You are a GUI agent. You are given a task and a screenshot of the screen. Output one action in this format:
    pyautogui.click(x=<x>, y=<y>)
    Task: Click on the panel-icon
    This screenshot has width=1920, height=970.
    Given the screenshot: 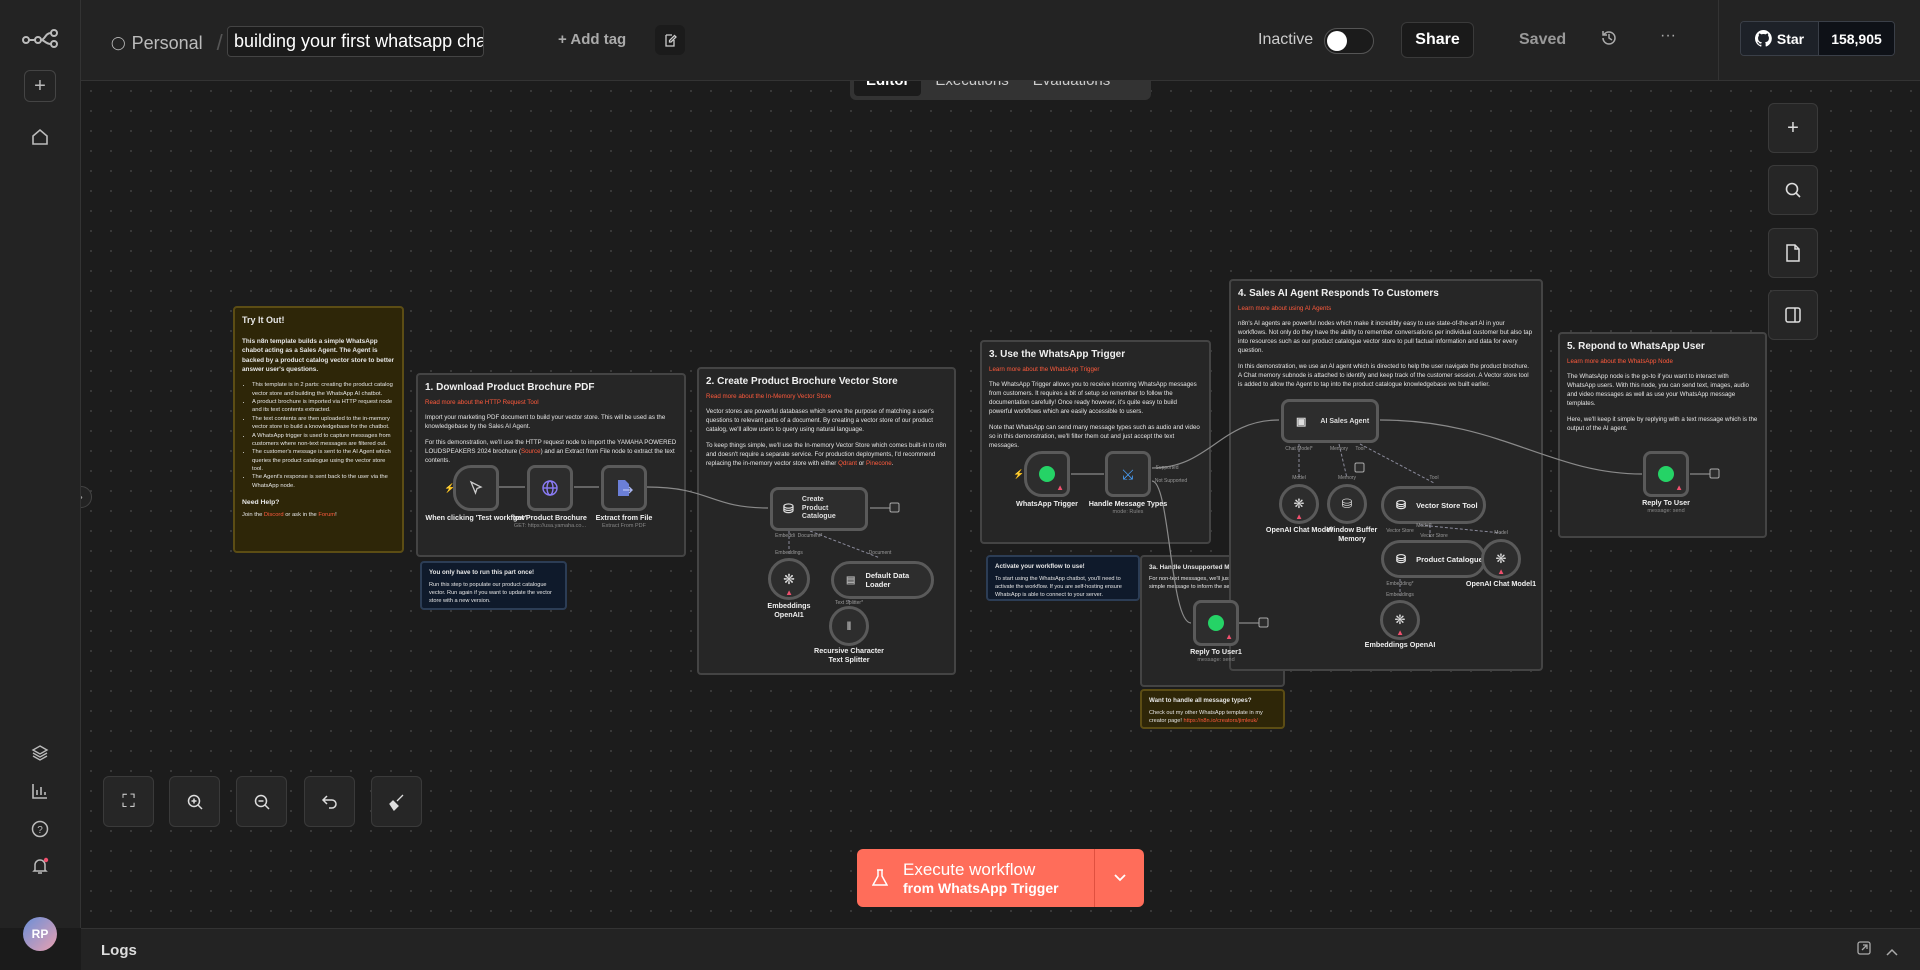 What is the action you would take?
    pyautogui.click(x=1793, y=315)
    